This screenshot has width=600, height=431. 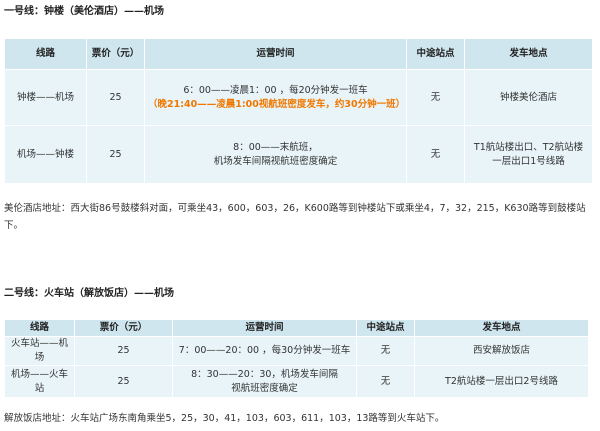 I want to click on hours-line: 6：00——凌晨1：00 ，每20分钟发一班车, so click(x=275, y=90).